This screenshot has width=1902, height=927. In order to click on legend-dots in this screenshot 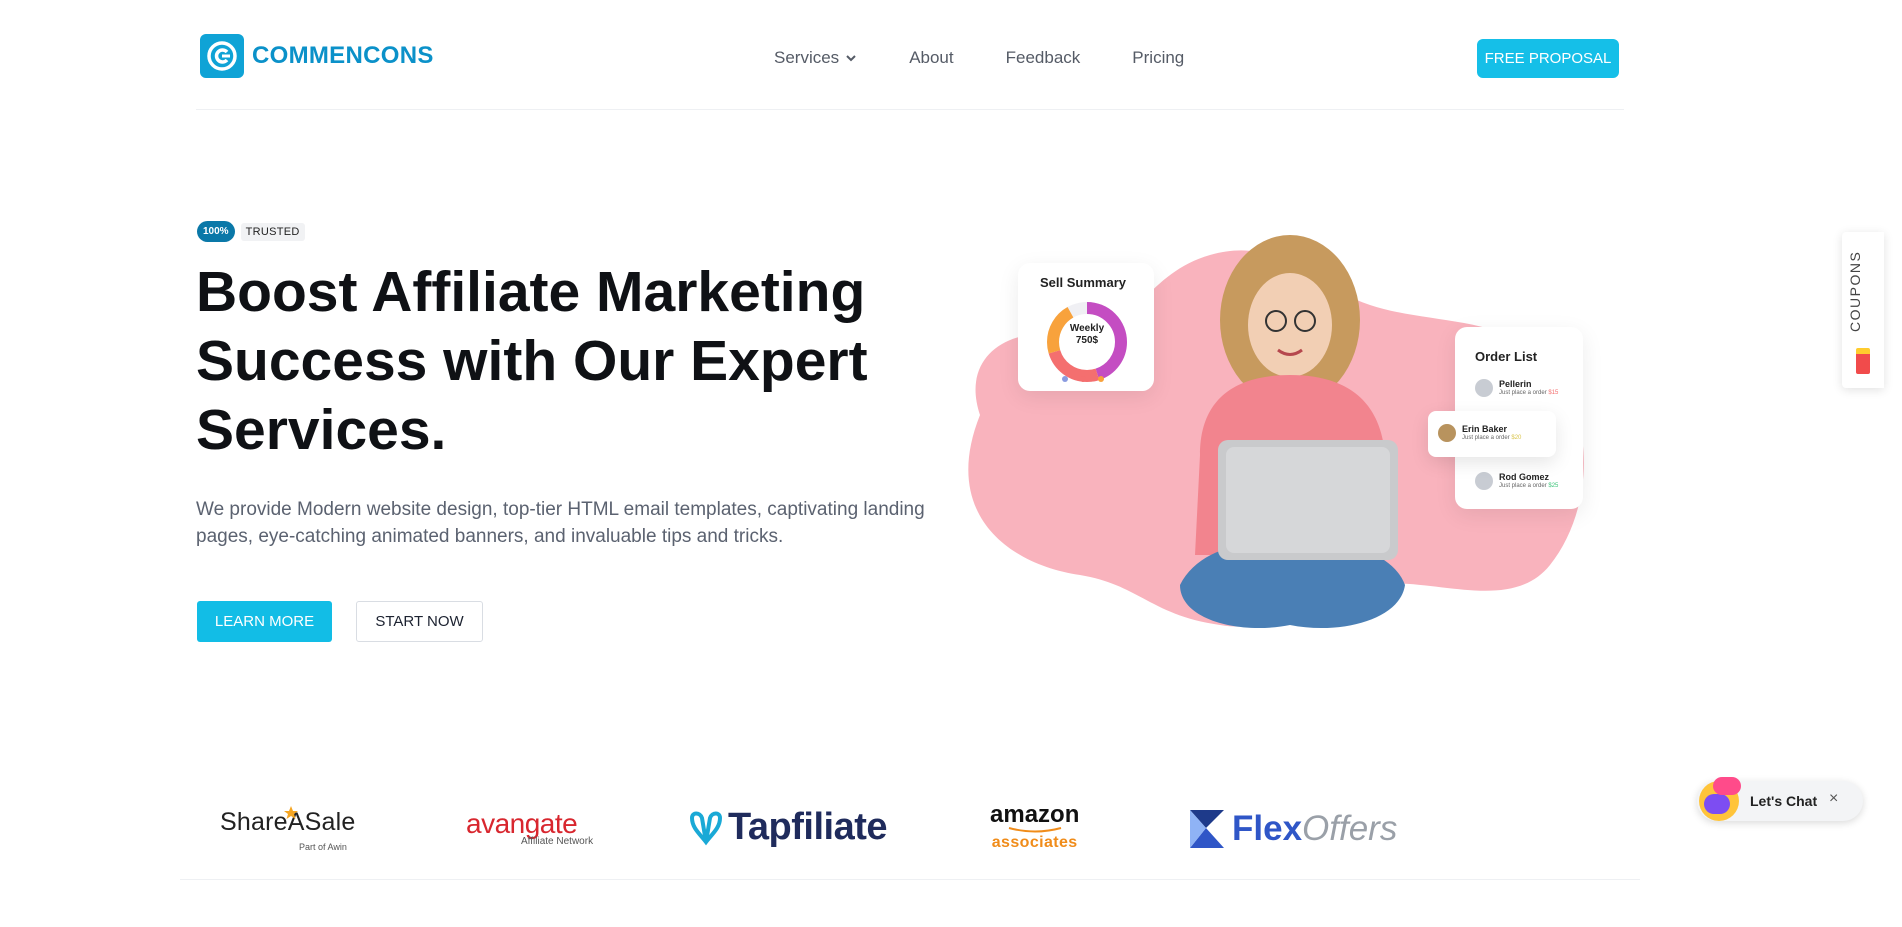, I will do `click(1083, 379)`.